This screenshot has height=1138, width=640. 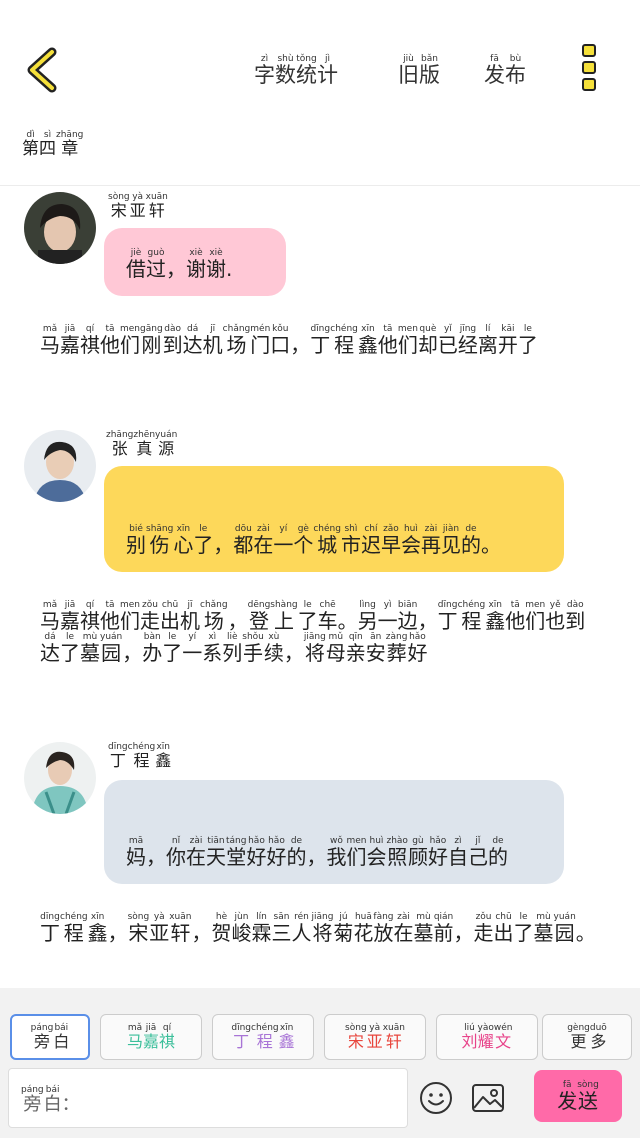 What do you see at coordinates (375, 1037) in the screenshot?
I see `role-song-yaxuan: sòng 宋 yà 亚 xuān 轩` at bounding box center [375, 1037].